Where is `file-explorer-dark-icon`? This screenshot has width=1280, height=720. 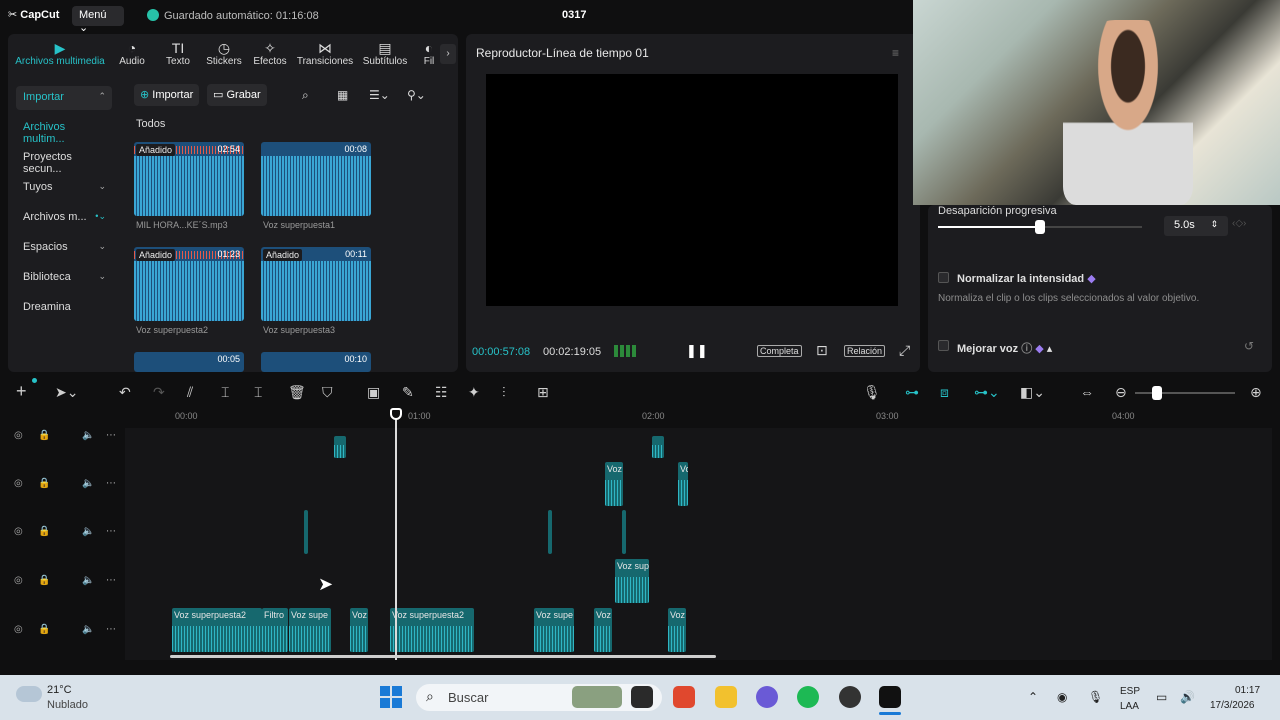
file-explorer-dark-icon is located at coordinates (642, 697).